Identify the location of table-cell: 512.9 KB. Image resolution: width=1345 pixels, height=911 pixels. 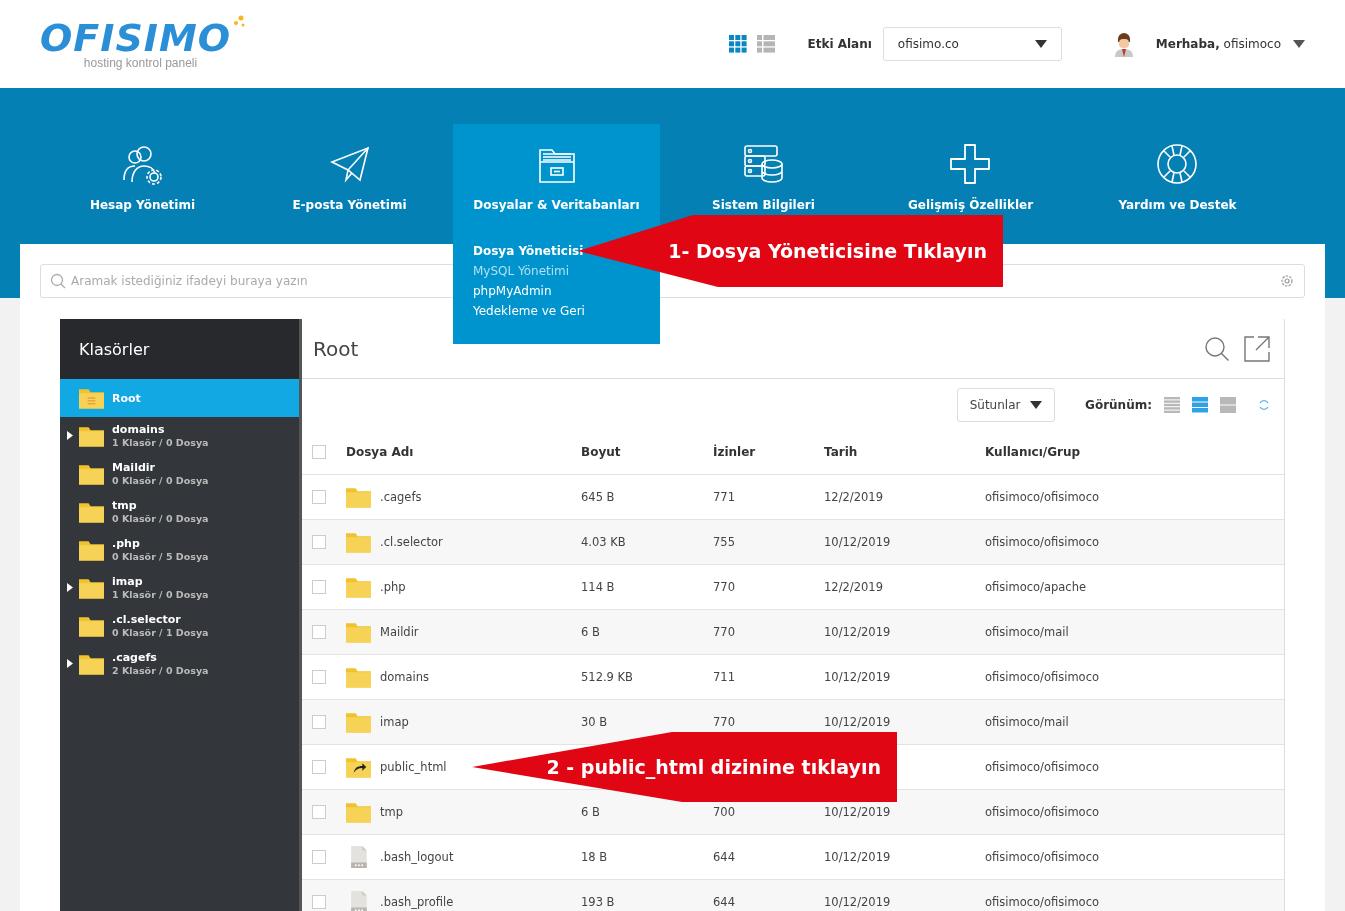
(607, 677).